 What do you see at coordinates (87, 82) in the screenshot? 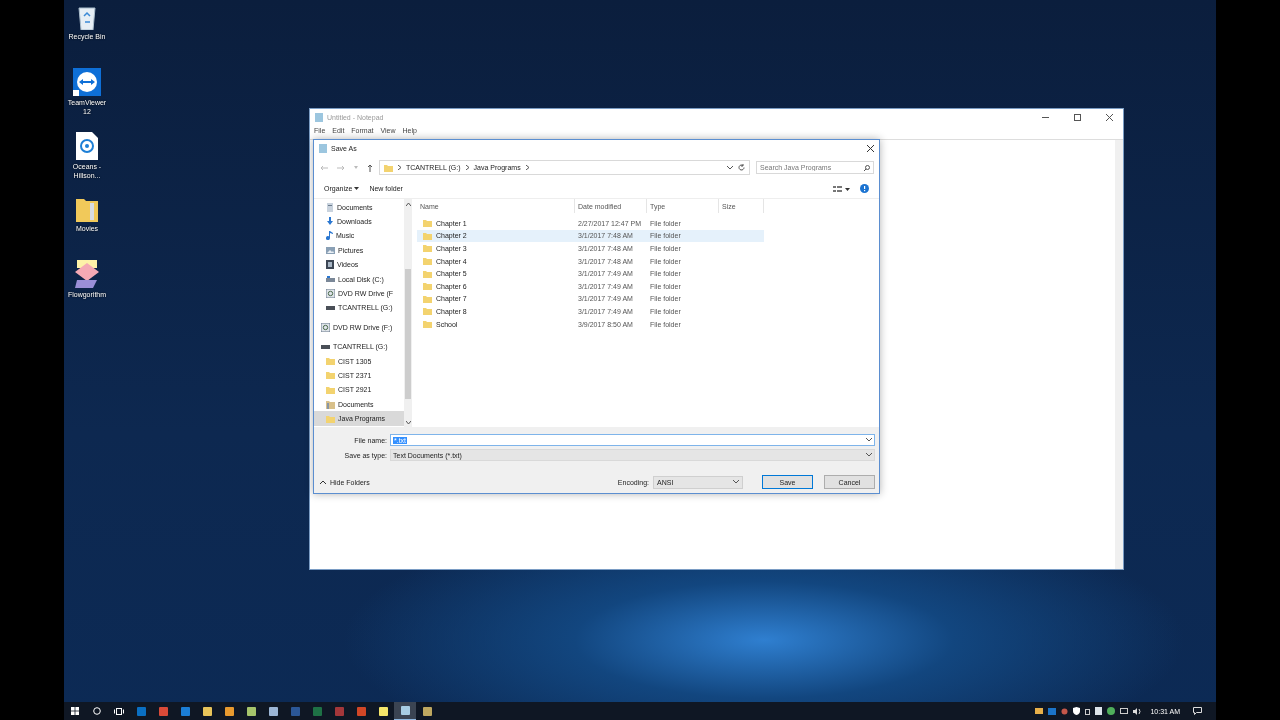
I see `teamviewer-icon` at bounding box center [87, 82].